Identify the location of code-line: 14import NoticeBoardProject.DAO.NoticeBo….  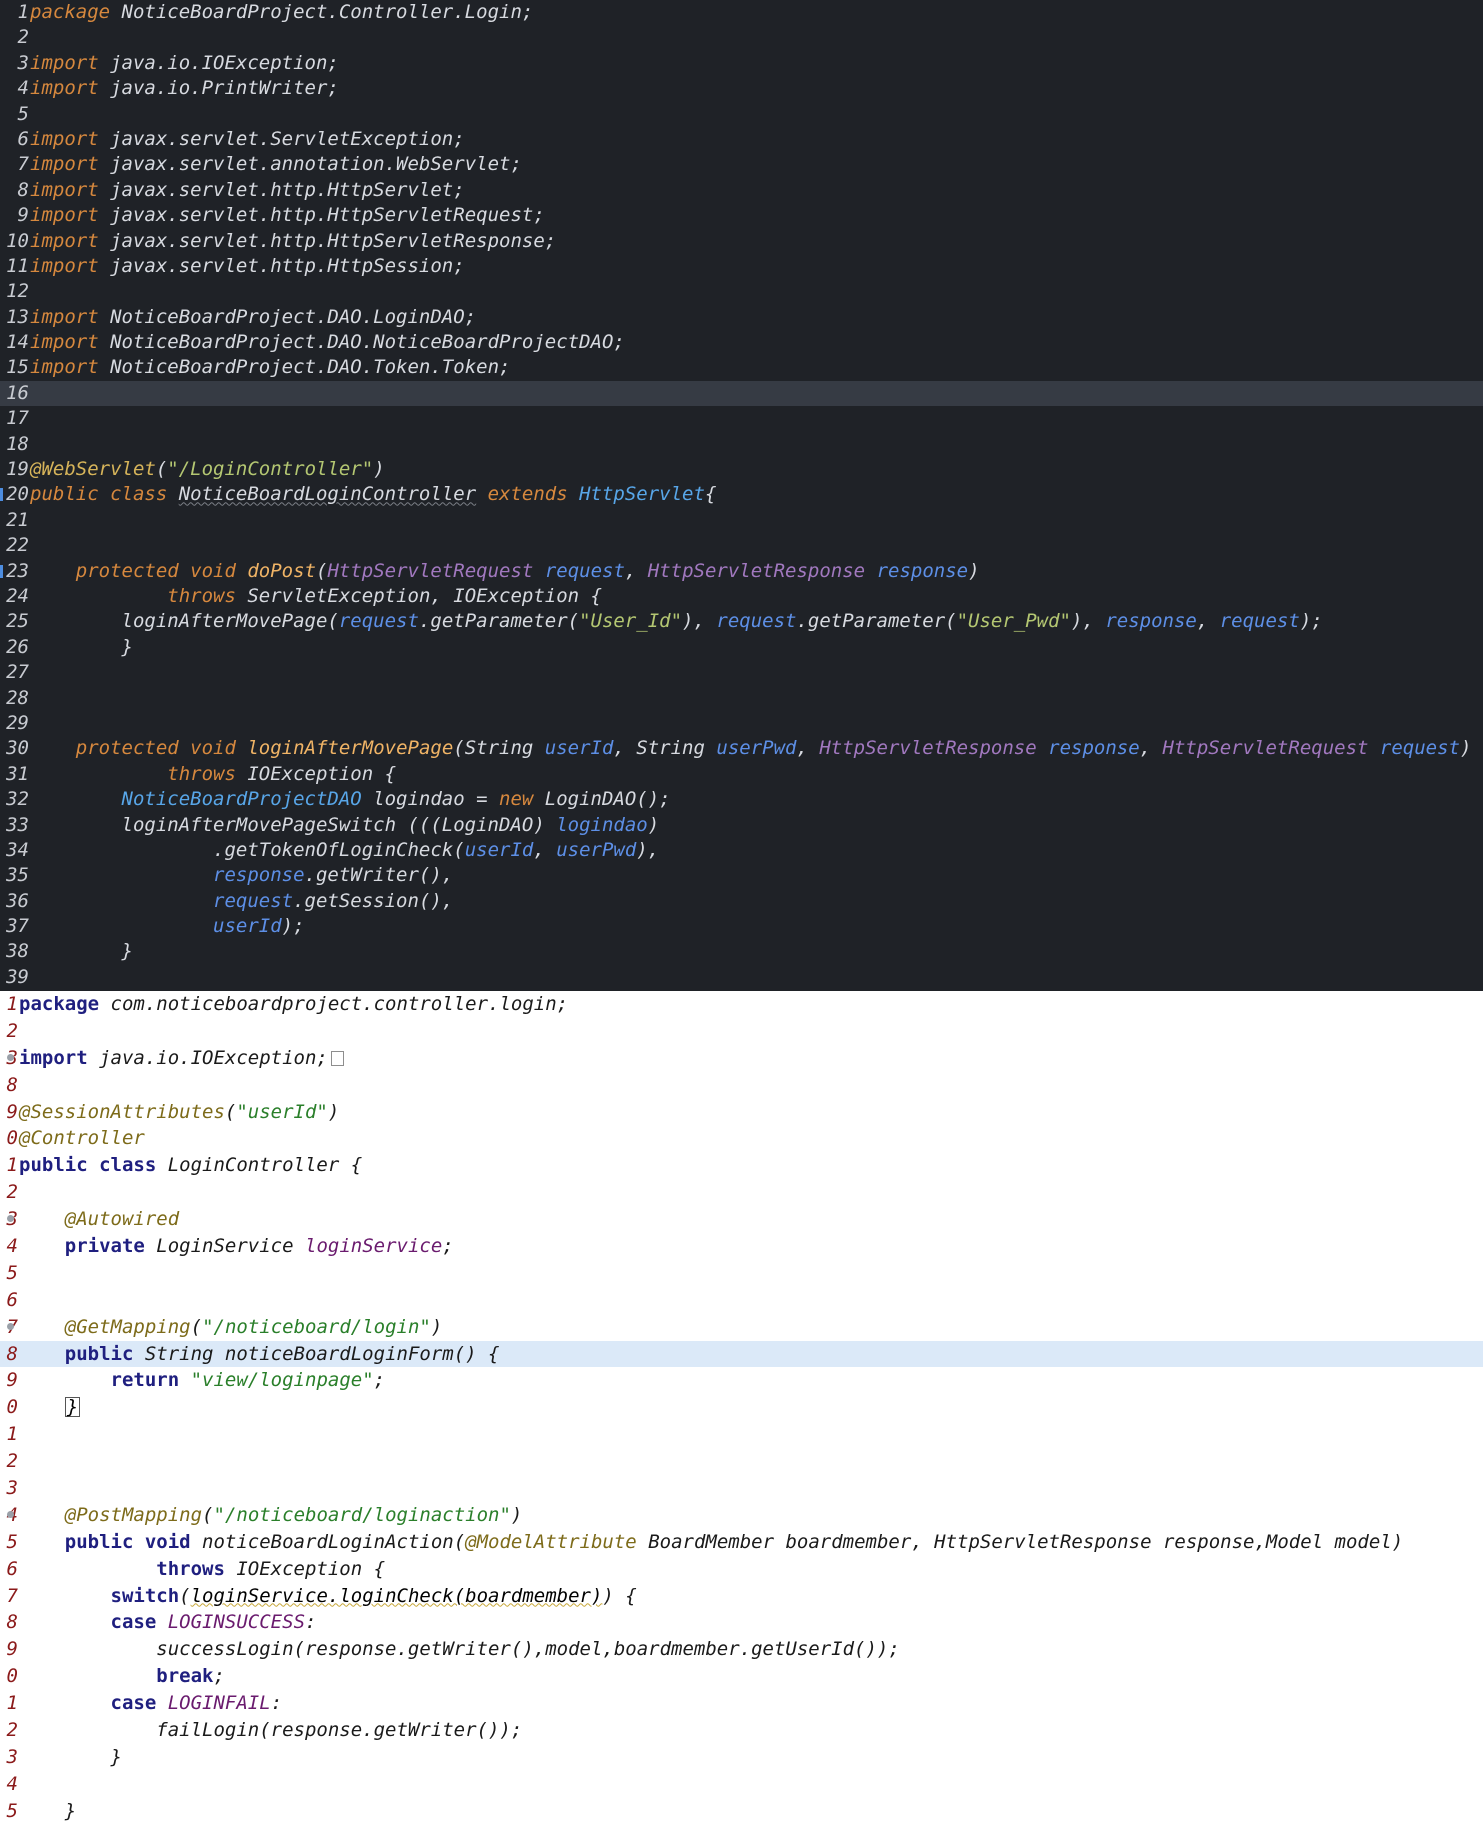
(741, 342).